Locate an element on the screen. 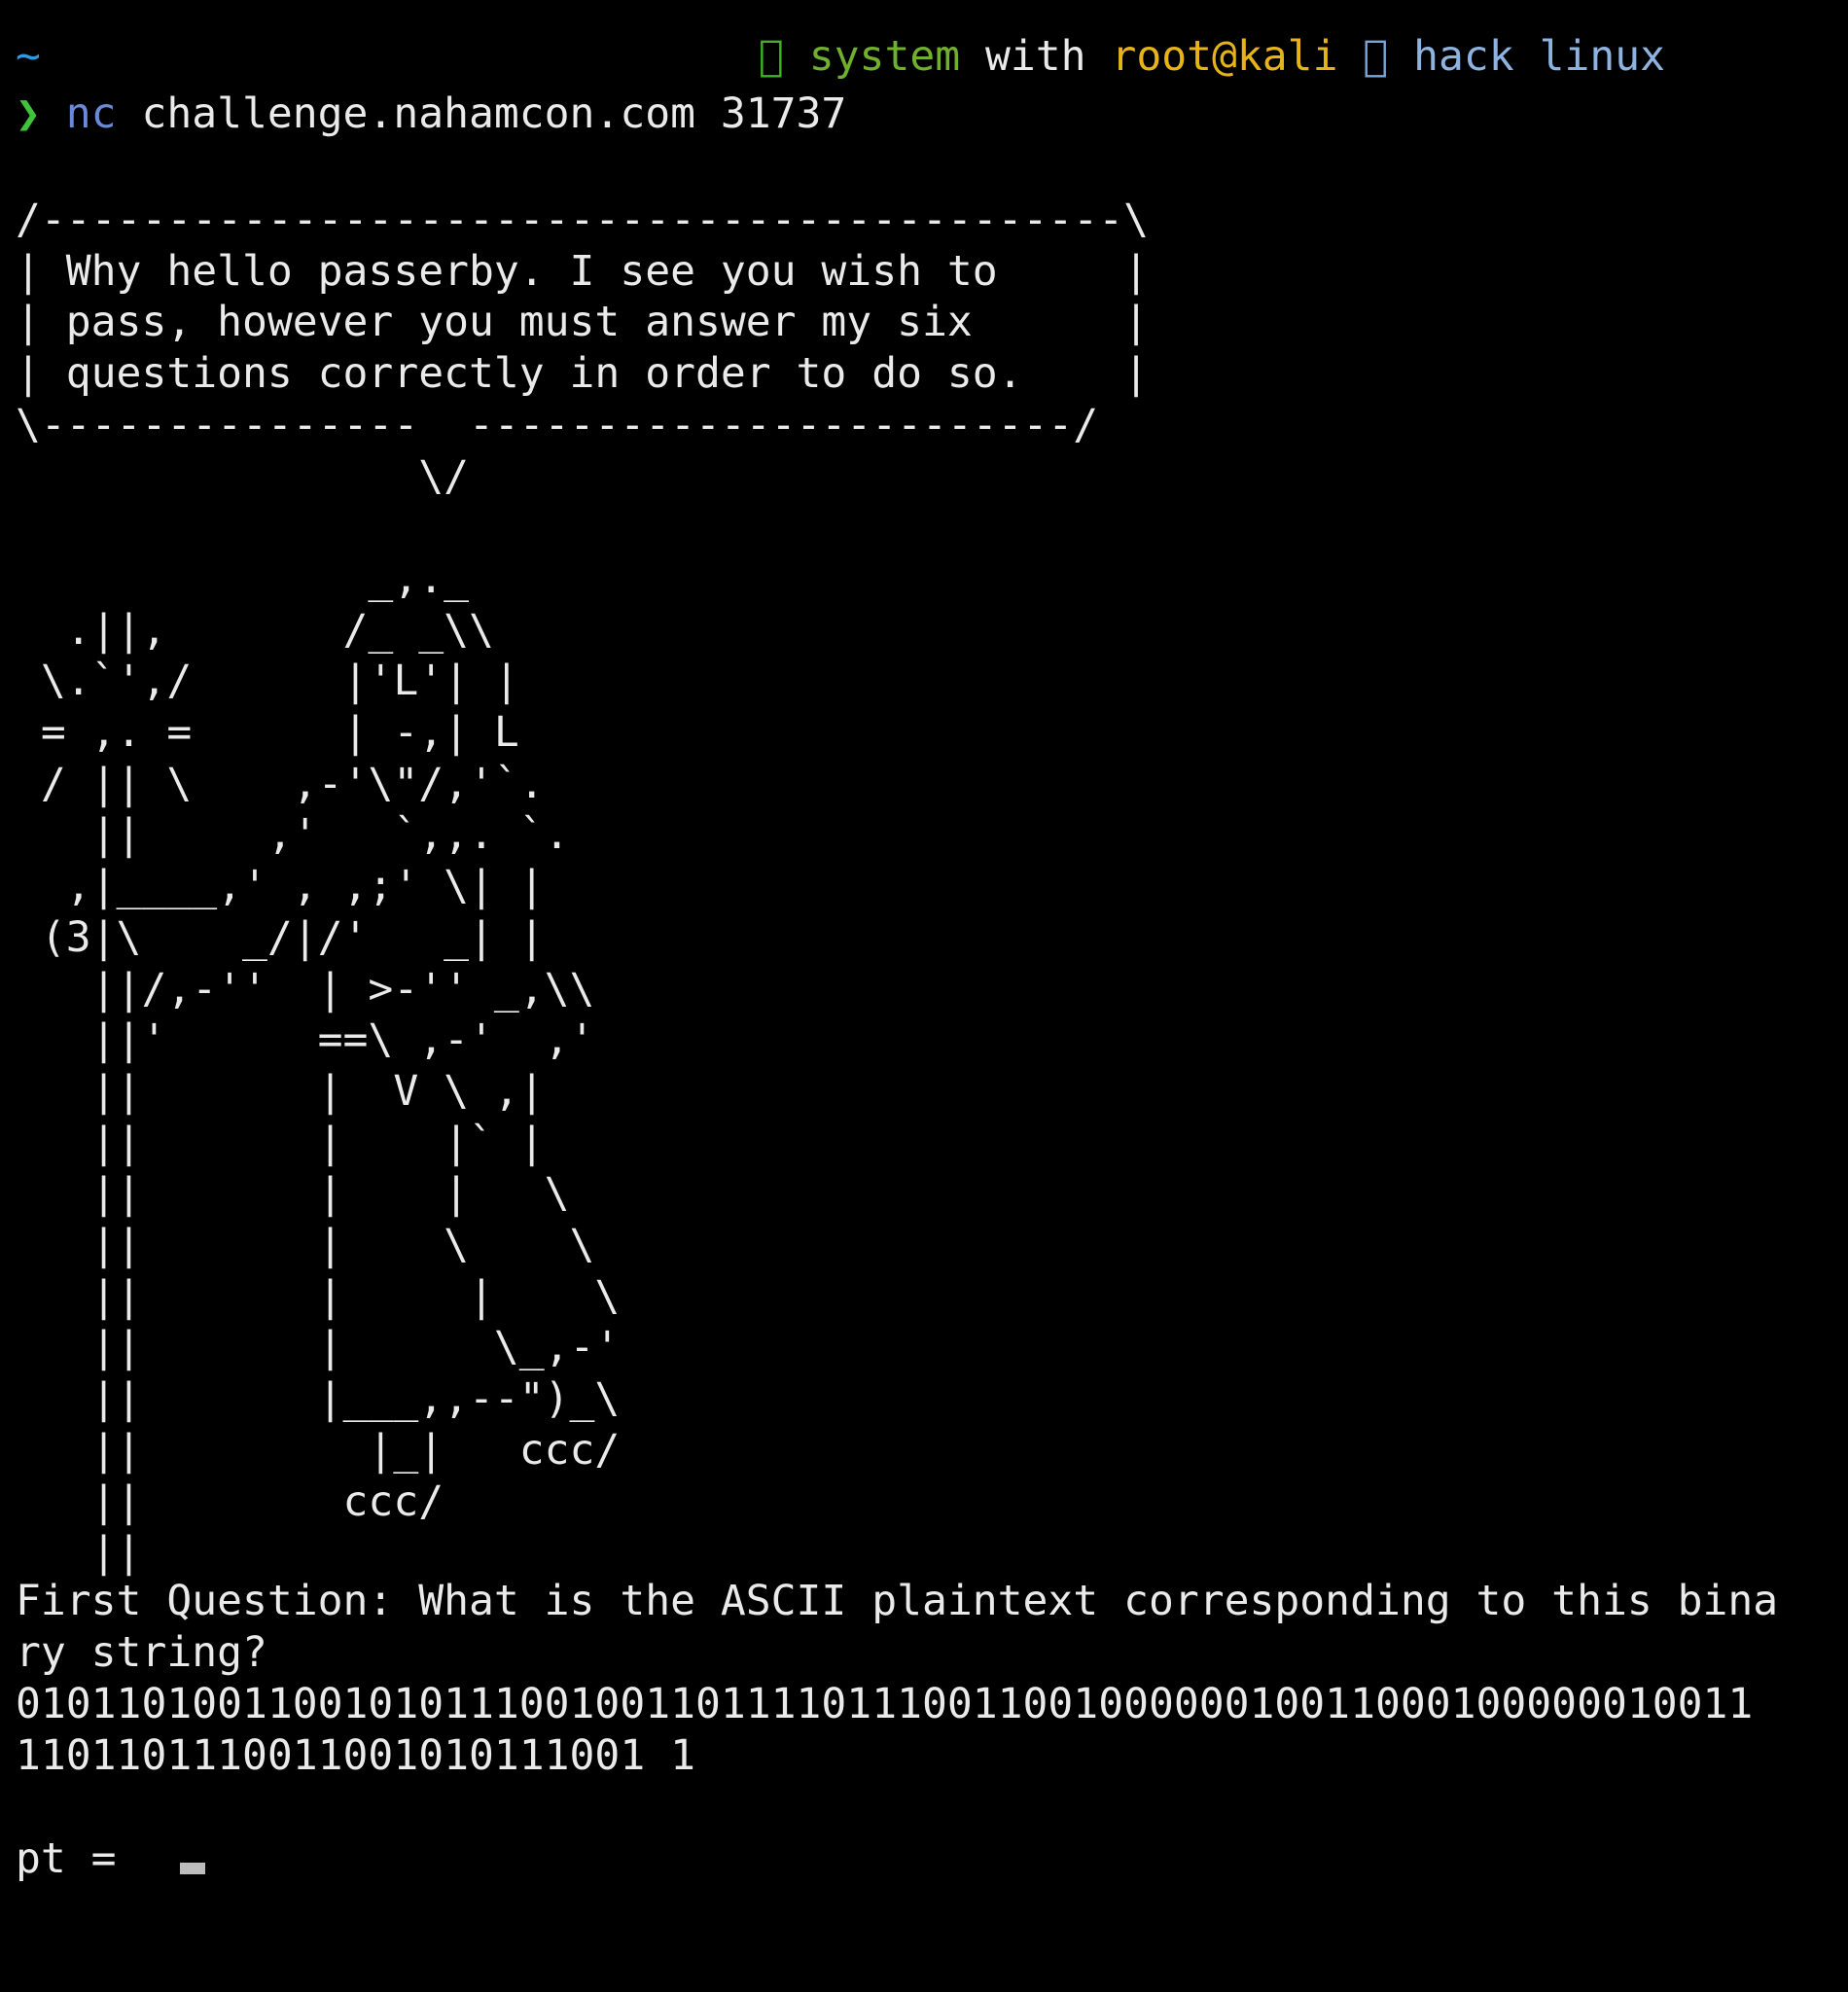 This screenshot has height=1992, width=1848. system-label: system is located at coordinates (885, 56).